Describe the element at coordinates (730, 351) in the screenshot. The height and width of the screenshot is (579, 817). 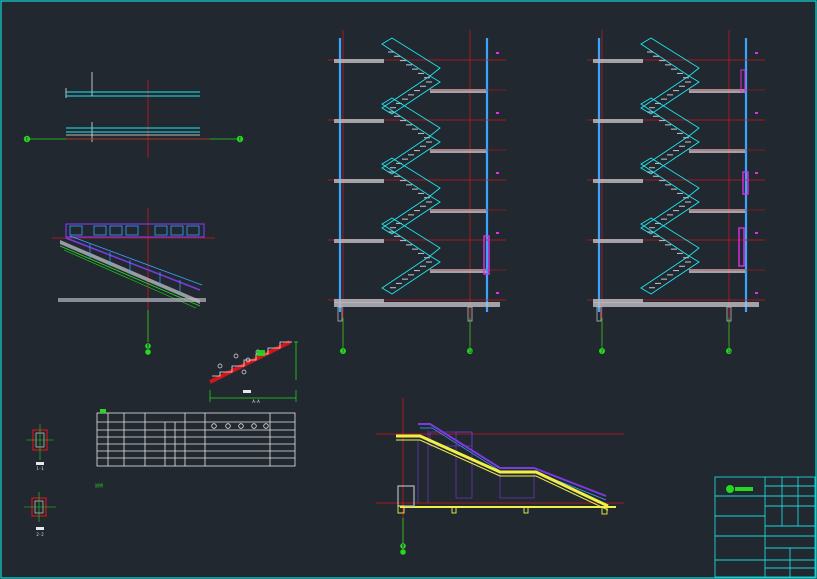
I see `elev2-axis-right: 10` at that location.